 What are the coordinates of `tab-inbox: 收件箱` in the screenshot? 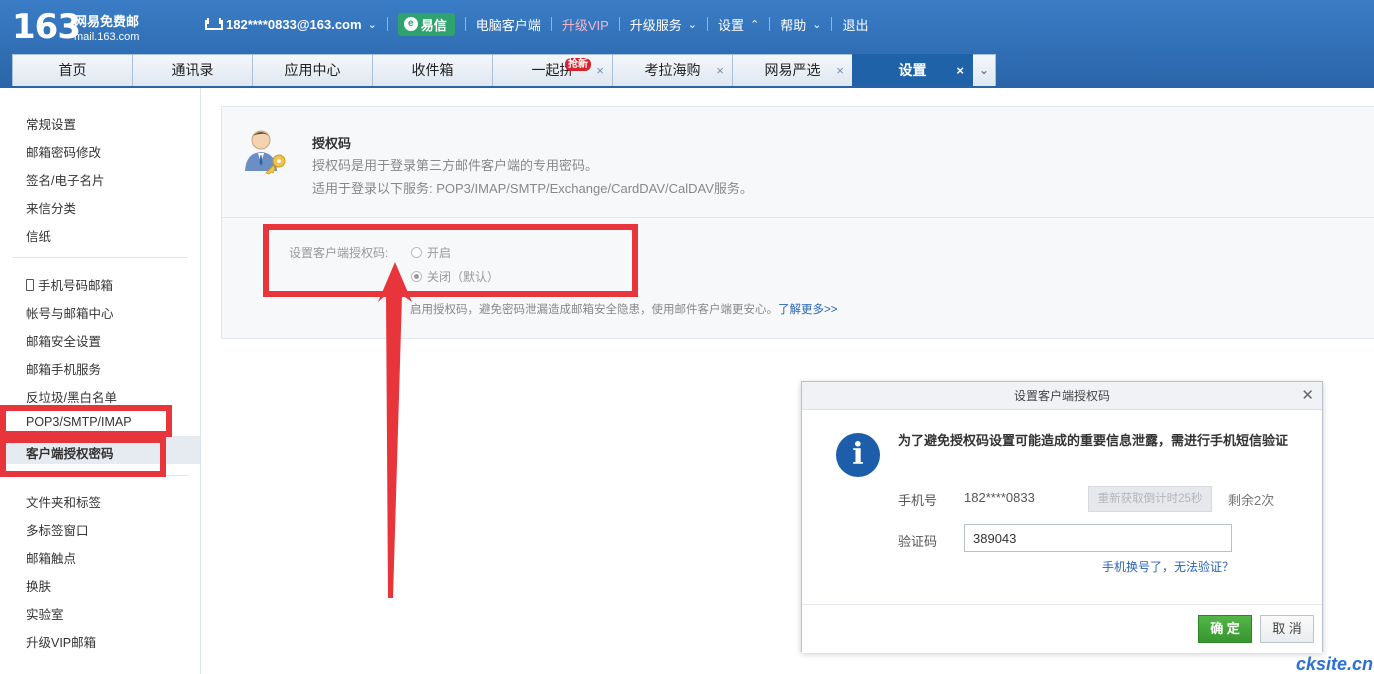 It's located at (432, 70).